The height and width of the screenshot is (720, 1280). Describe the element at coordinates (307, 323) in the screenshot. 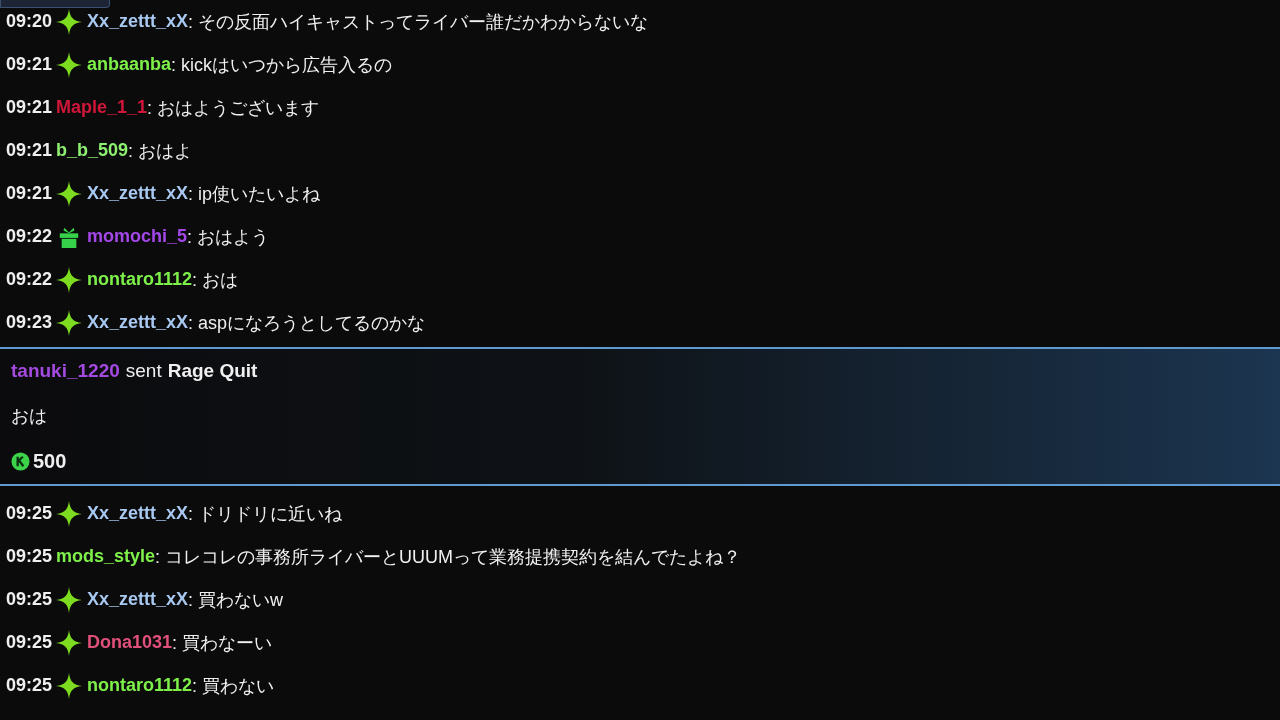

I see `message-text: : aspになろうとしてるのかな` at that location.